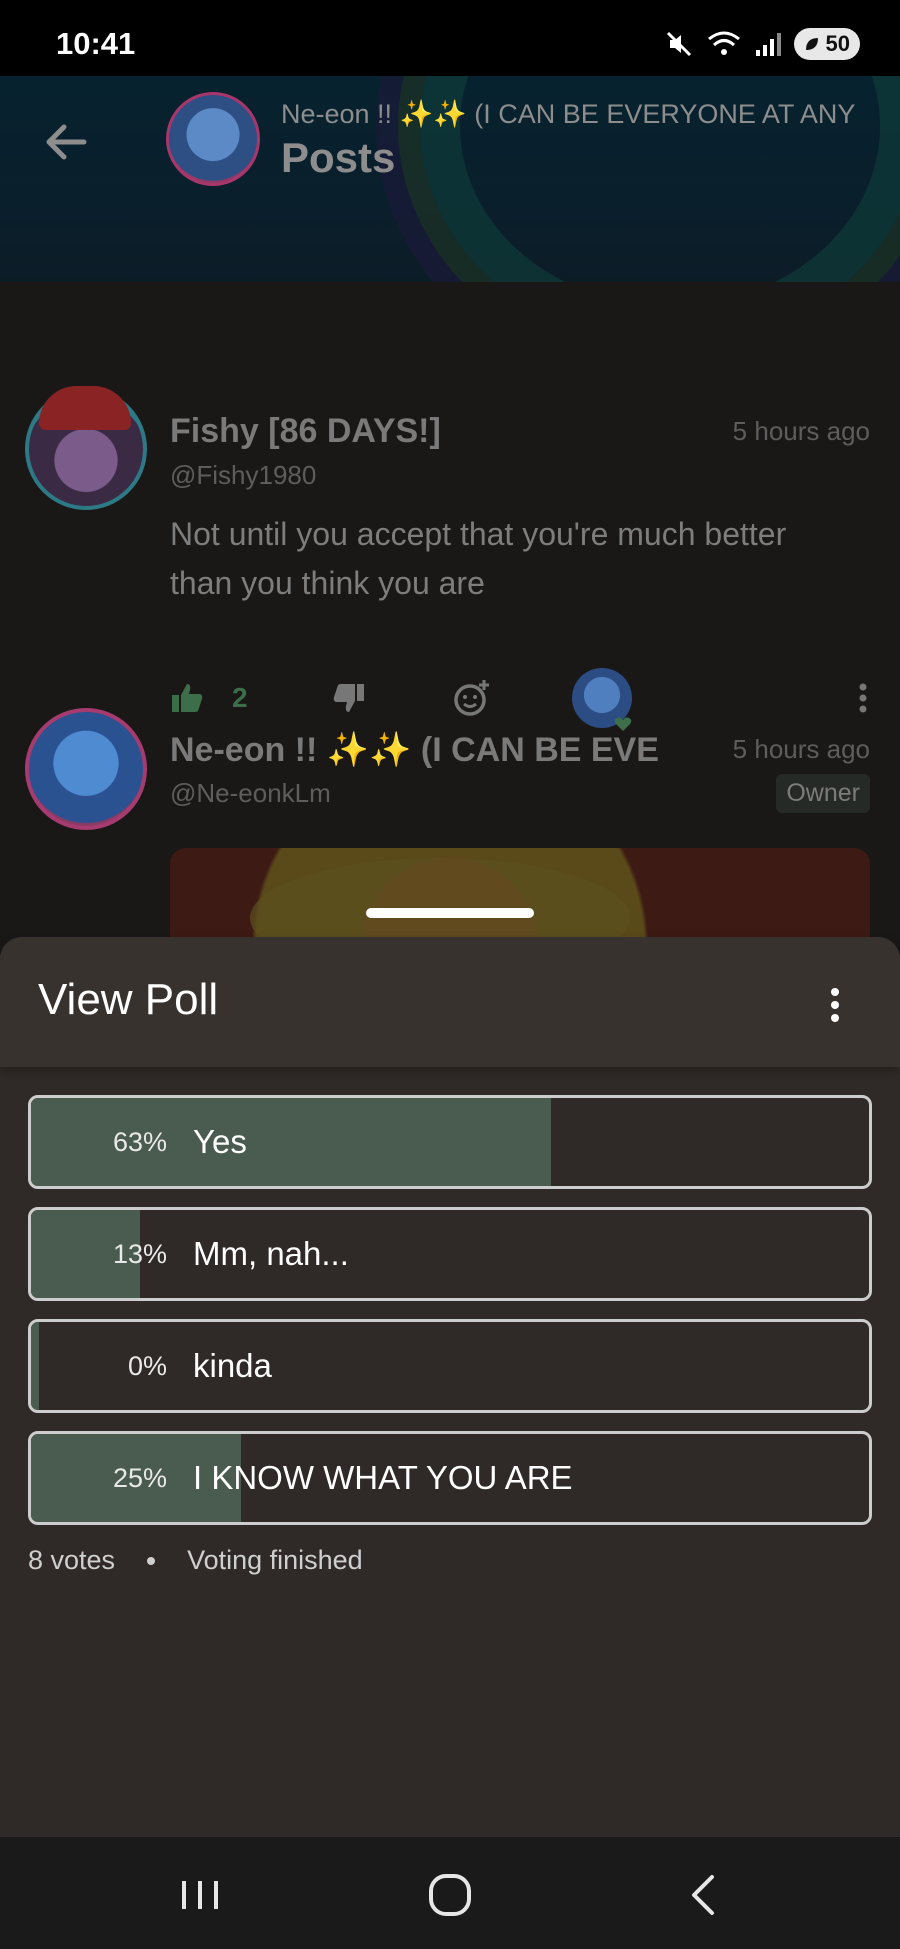 This screenshot has height=1949, width=900. I want to click on back-icon, so click(704, 1895).